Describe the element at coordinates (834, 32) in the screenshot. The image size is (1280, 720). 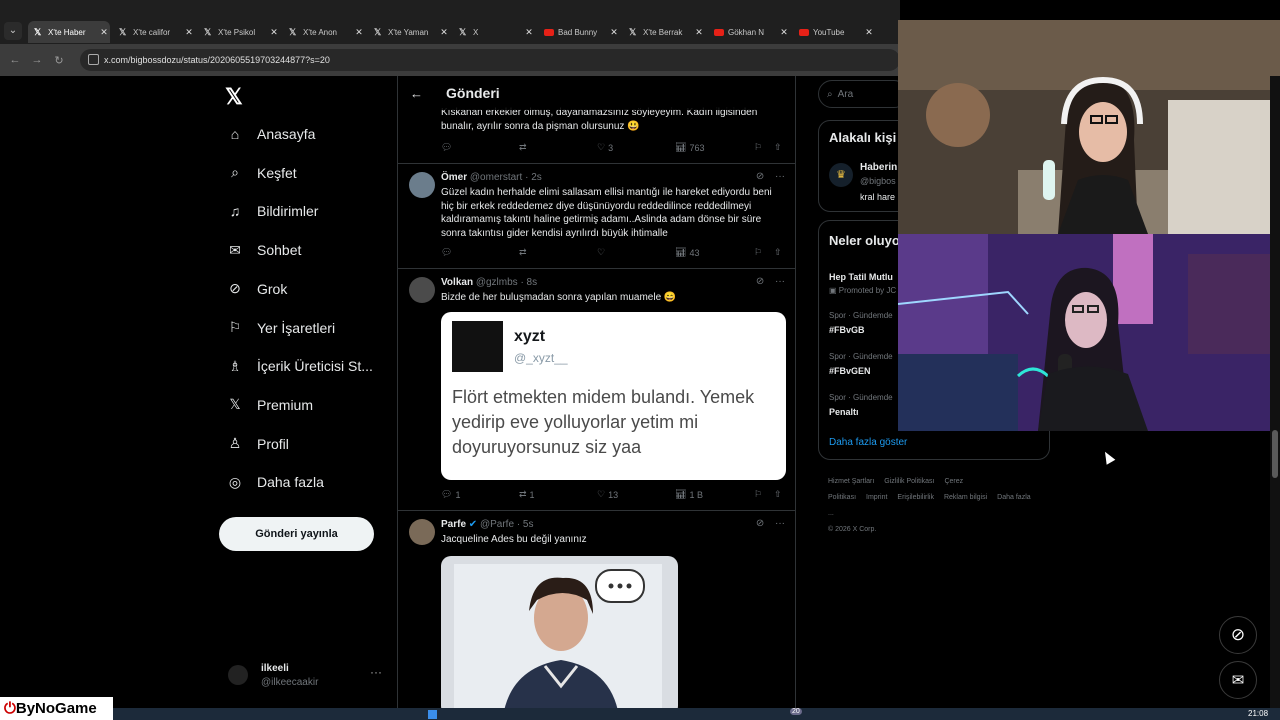
I see `browser-tab: YouTube ✕` at that location.